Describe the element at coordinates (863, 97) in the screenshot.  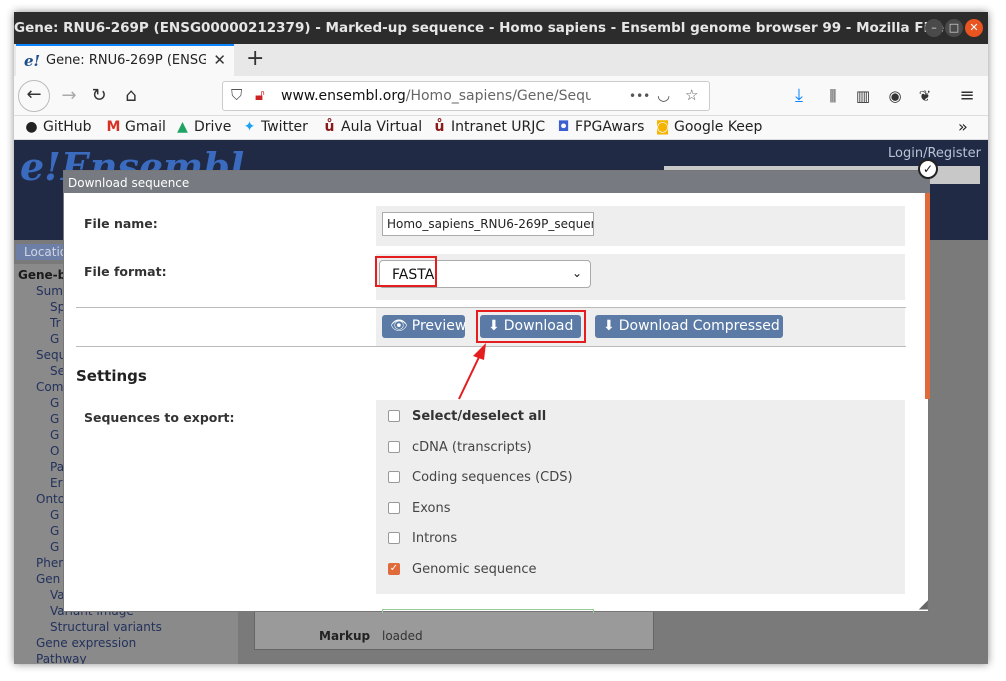
I see `sidebar-icon: ▥` at that location.